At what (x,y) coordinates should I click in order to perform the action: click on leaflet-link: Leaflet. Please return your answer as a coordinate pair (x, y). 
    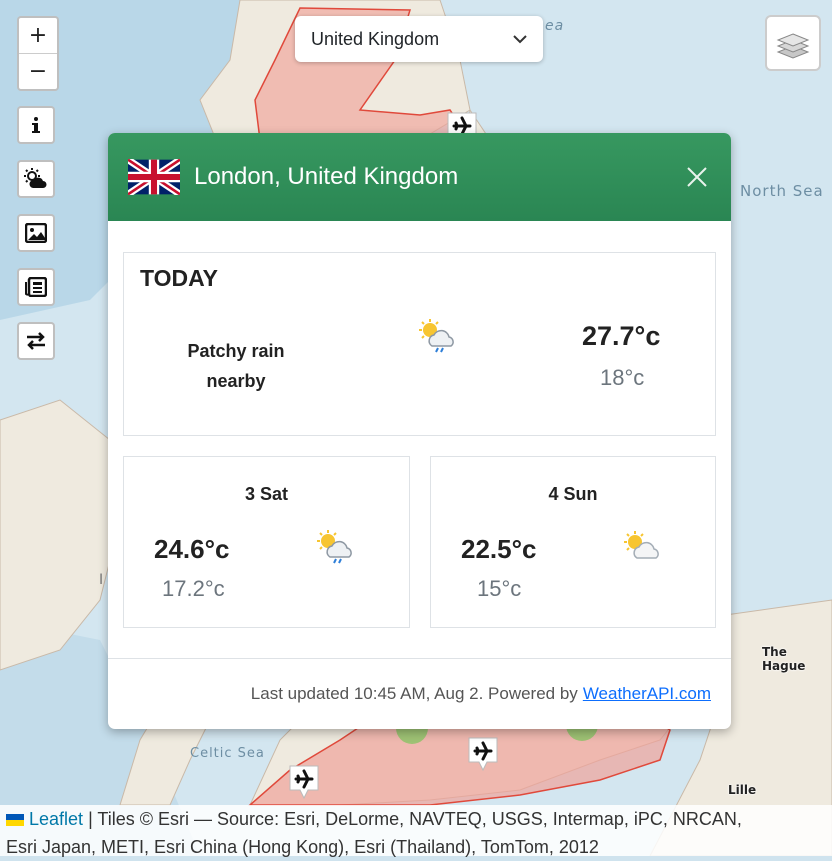
    Looking at the image, I should click on (56, 819).